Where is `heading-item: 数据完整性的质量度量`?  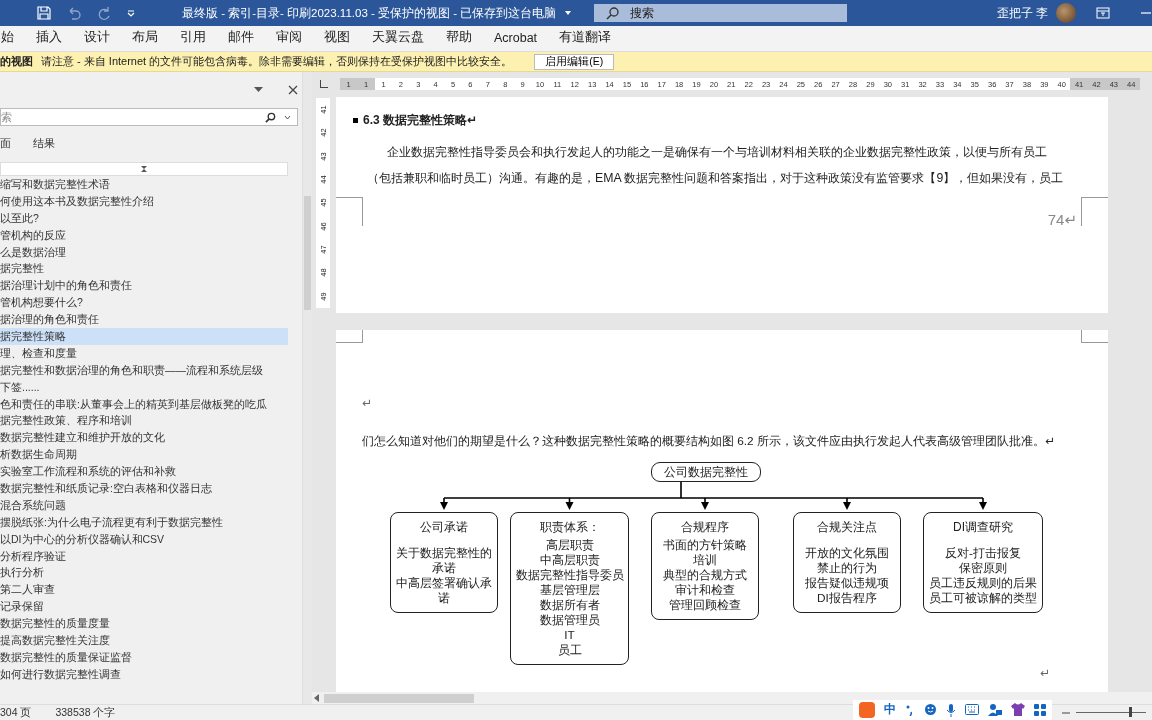 heading-item: 数据完整性的质量度量 is located at coordinates (144, 624).